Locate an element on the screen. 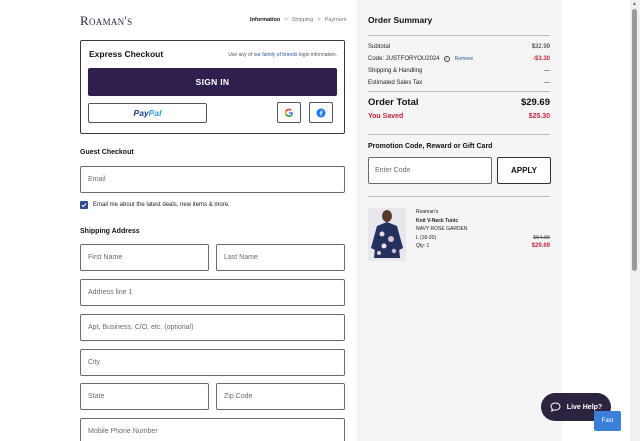  sign-in-button: SIGN IN is located at coordinates (212, 82).